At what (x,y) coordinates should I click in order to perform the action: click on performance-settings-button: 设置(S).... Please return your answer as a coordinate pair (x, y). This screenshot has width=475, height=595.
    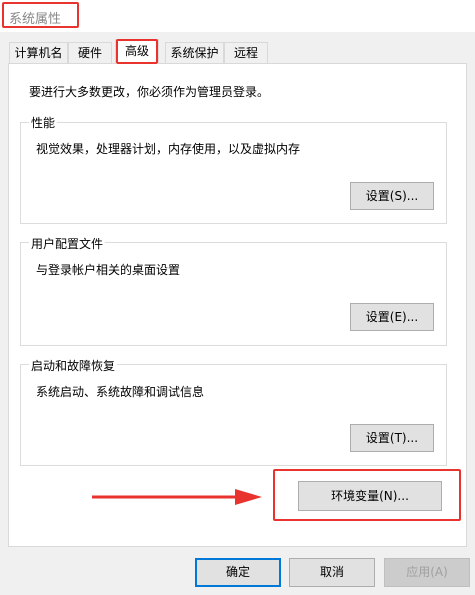
    Looking at the image, I should click on (392, 196).